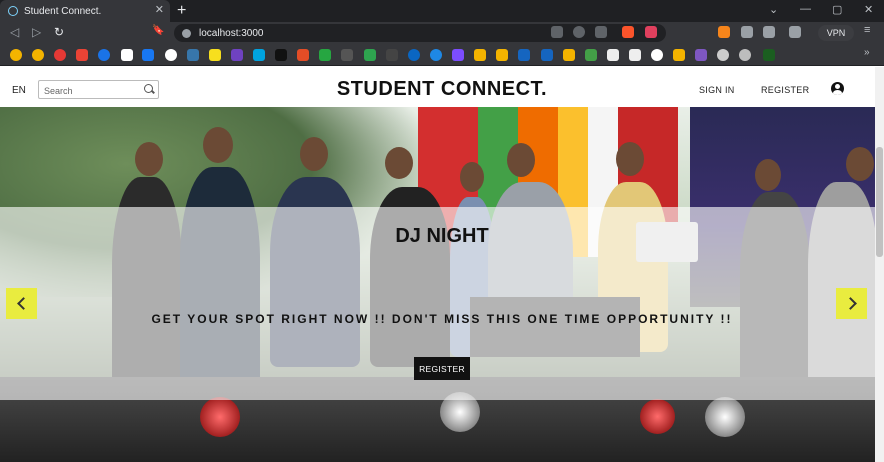 This screenshot has width=884, height=462. I want to click on browser-tab: Student Connect. ✕, so click(85, 11).